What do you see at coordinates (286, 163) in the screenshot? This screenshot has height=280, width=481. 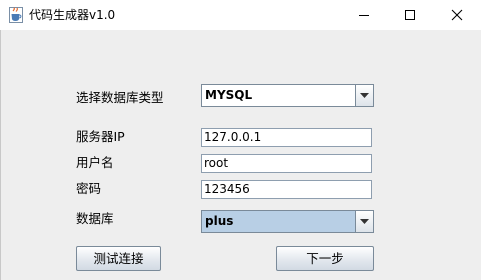 I see `username-field: root` at bounding box center [286, 163].